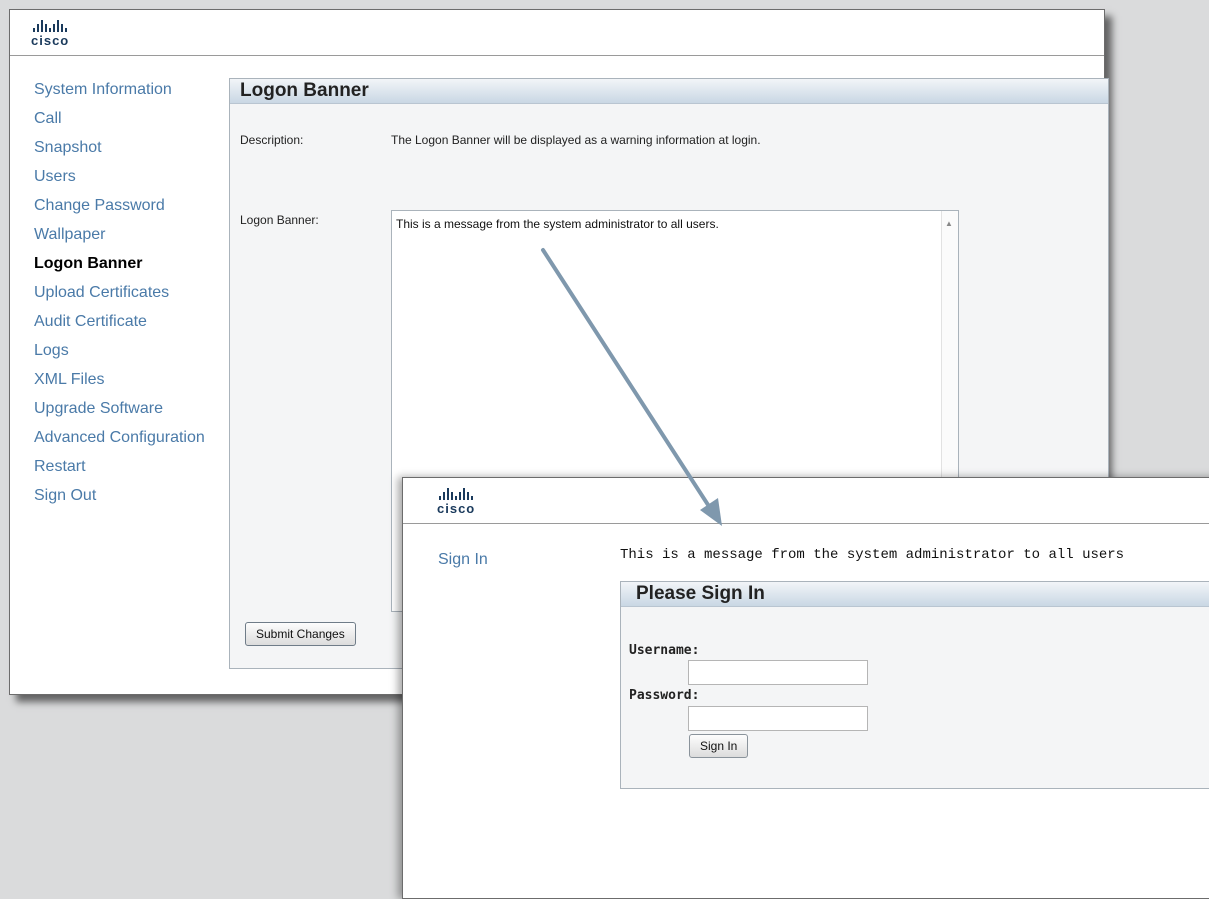  Describe the element at coordinates (279, 220) in the screenshot. I see `logon-banner-label: Logon Banner:` at that location.